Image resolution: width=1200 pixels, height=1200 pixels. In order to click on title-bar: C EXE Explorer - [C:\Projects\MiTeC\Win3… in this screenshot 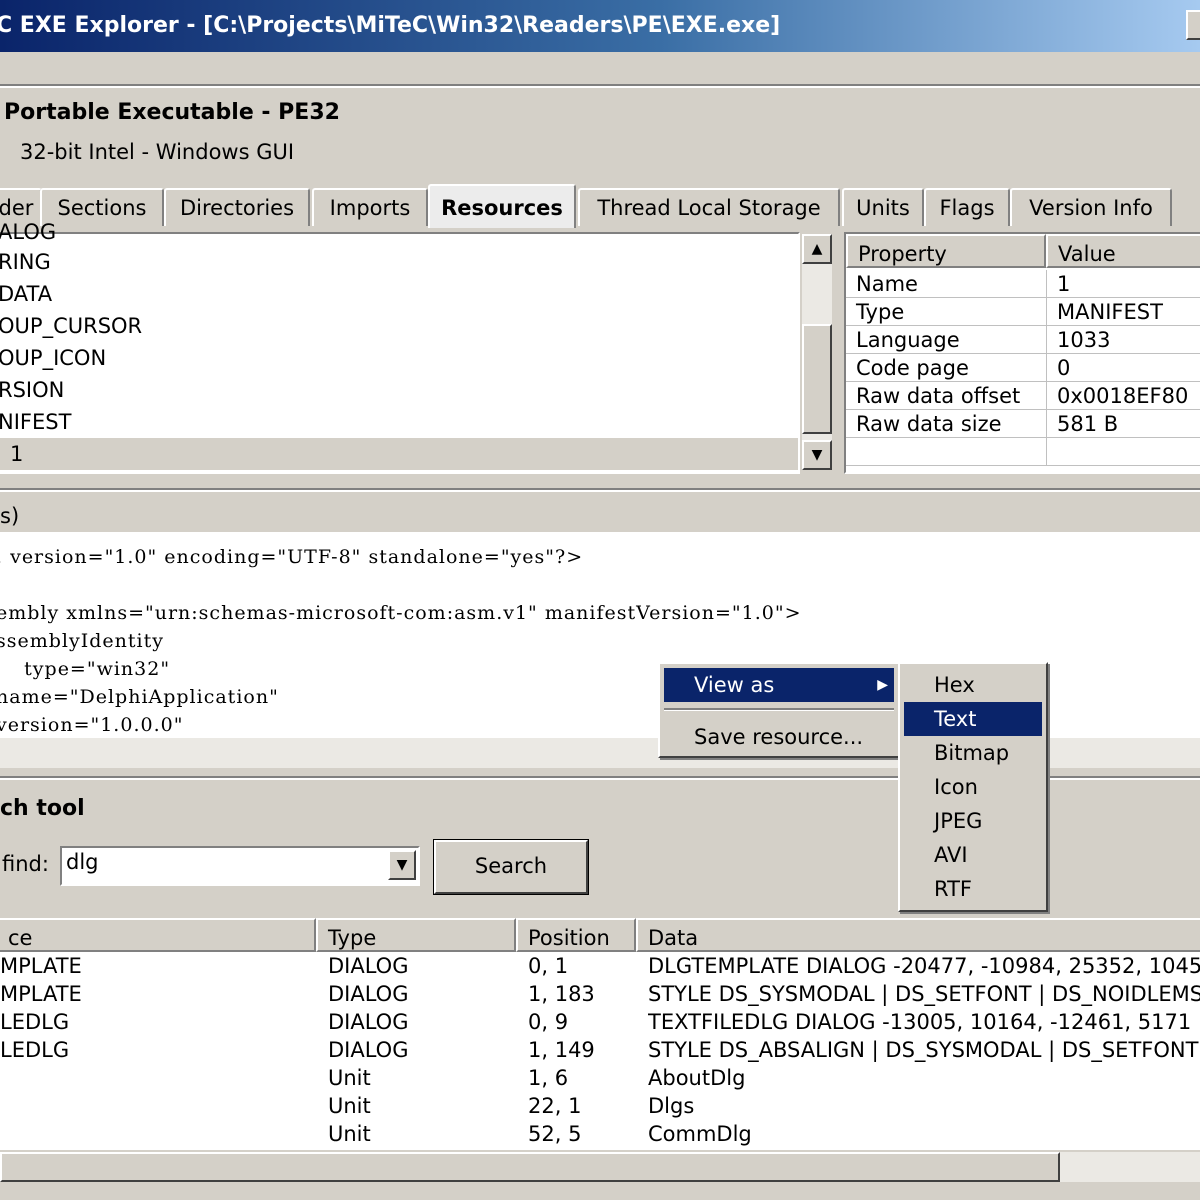, I will do `click(600, 26)`.